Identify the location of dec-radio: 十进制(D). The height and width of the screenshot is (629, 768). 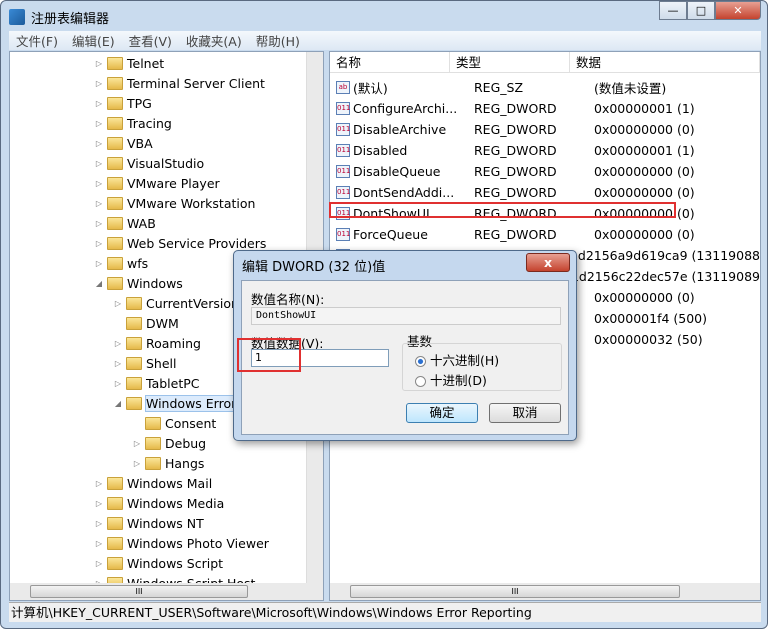
(451, 379).